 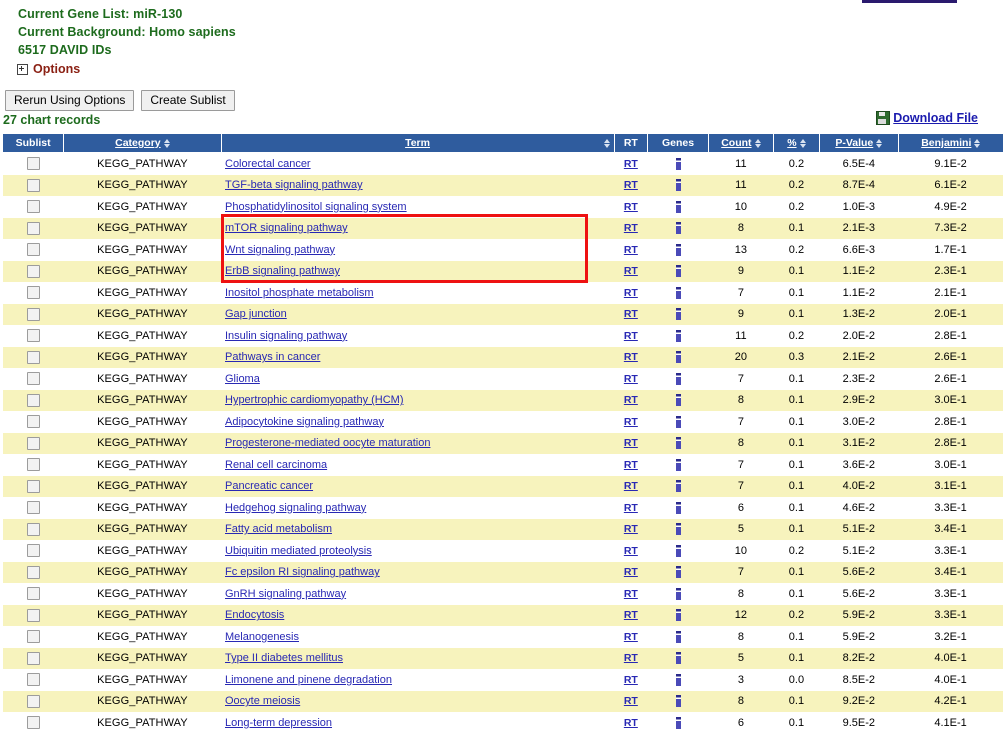 I want to click on term-link: Type II diabetes mellitus, so click(x=284, y=658).